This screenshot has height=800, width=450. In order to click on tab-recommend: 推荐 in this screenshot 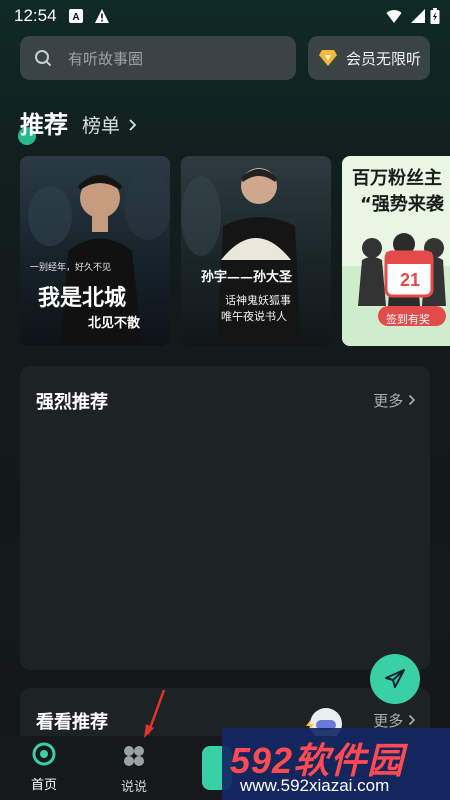, I will do `click(43, 125)`.